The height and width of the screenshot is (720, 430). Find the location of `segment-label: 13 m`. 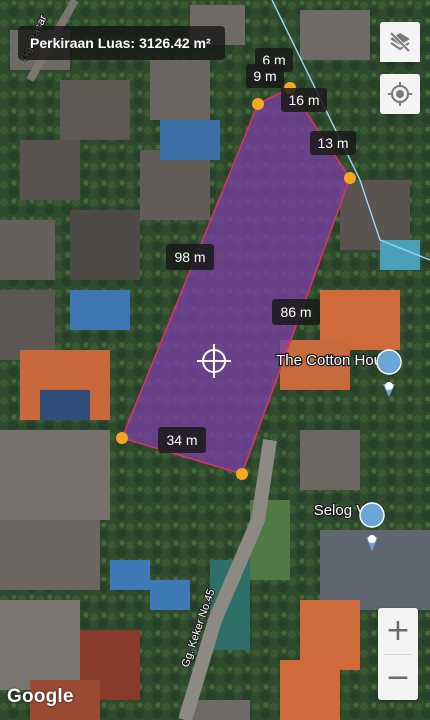

segment-label: 13 m is located at coordinates (333, 143).